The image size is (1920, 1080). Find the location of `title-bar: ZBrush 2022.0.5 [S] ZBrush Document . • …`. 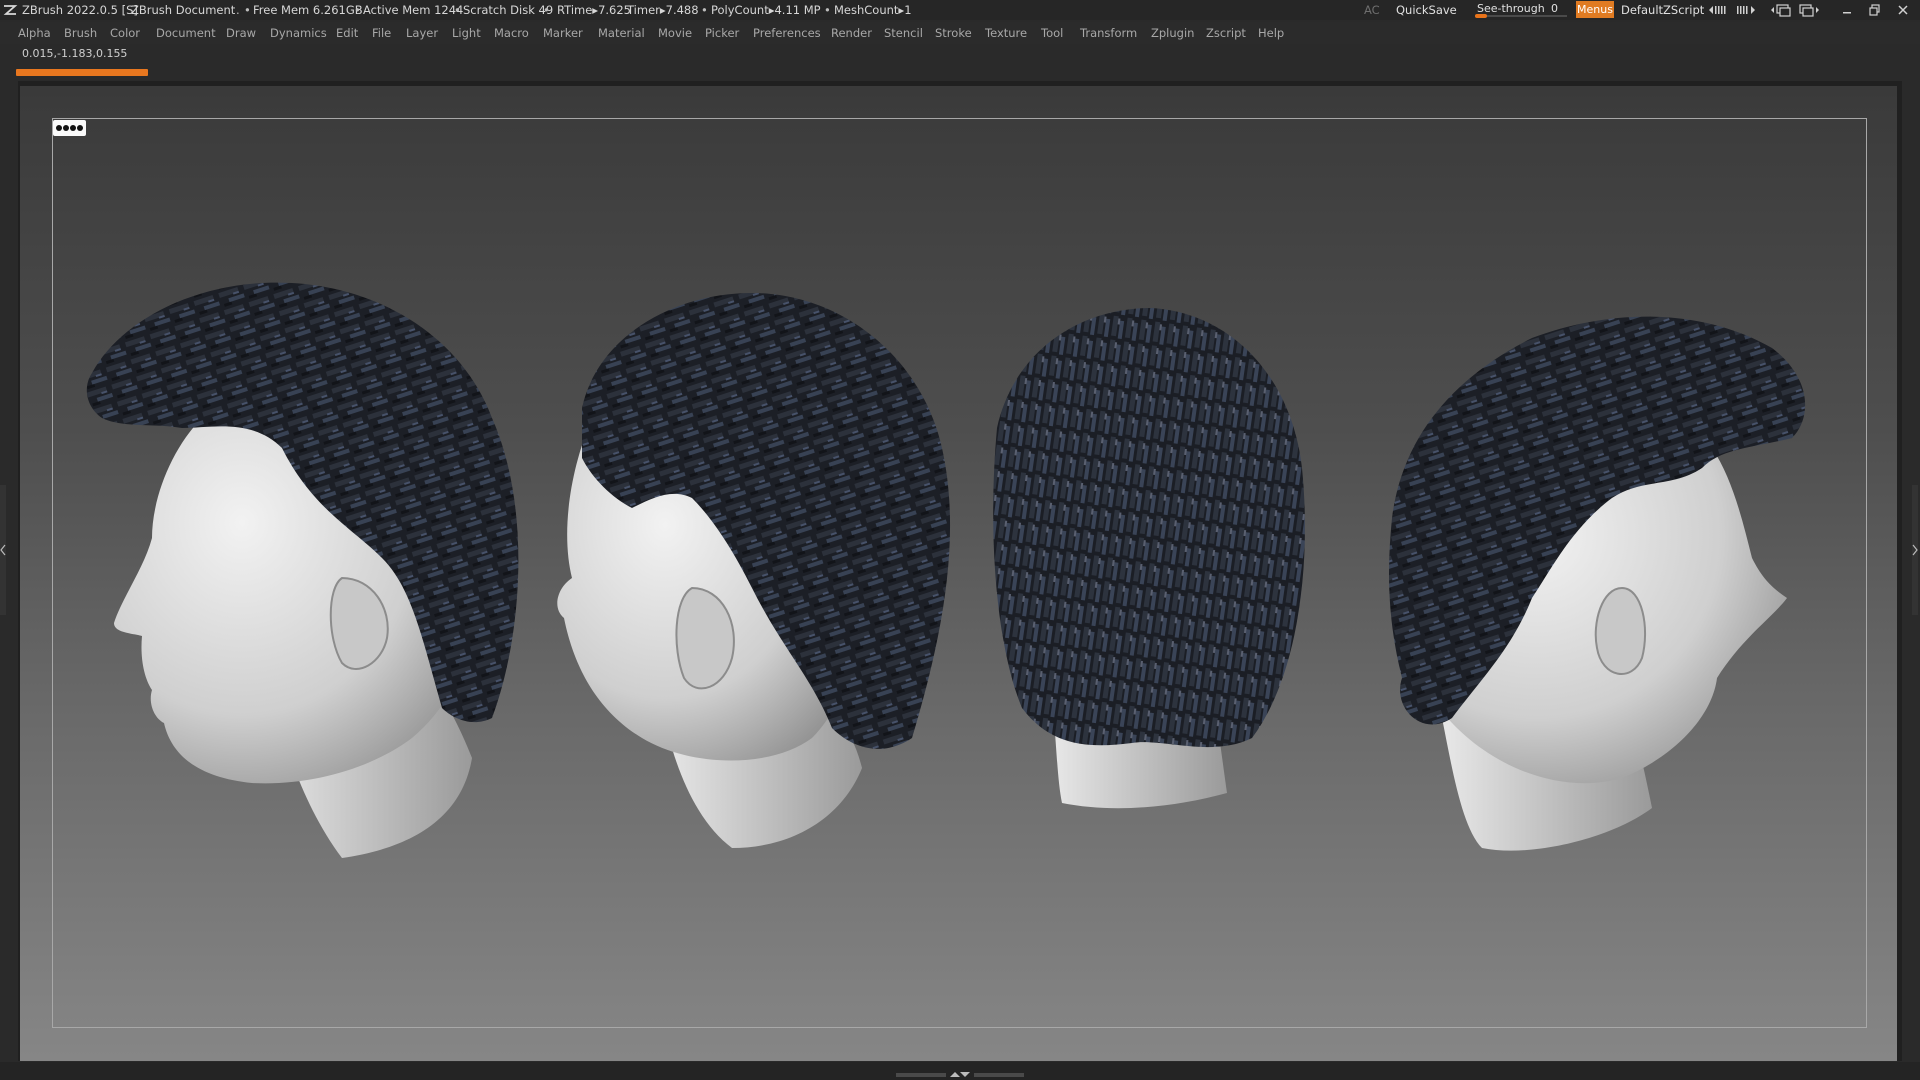

title-bar: ZBrush 2022.0.5 [S] ZBrush Document . • … is located at coordinates (960, 10).